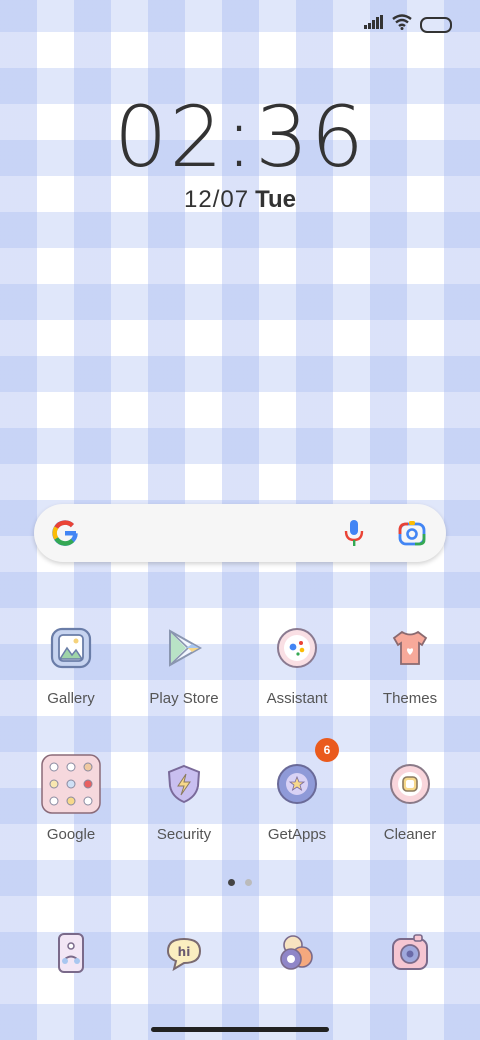 Image resolution: width=480 pixels, height=1040 pixels. Describe the element at coordinates (410, 648) in the screenshot. I see `themes-icon` at that location.